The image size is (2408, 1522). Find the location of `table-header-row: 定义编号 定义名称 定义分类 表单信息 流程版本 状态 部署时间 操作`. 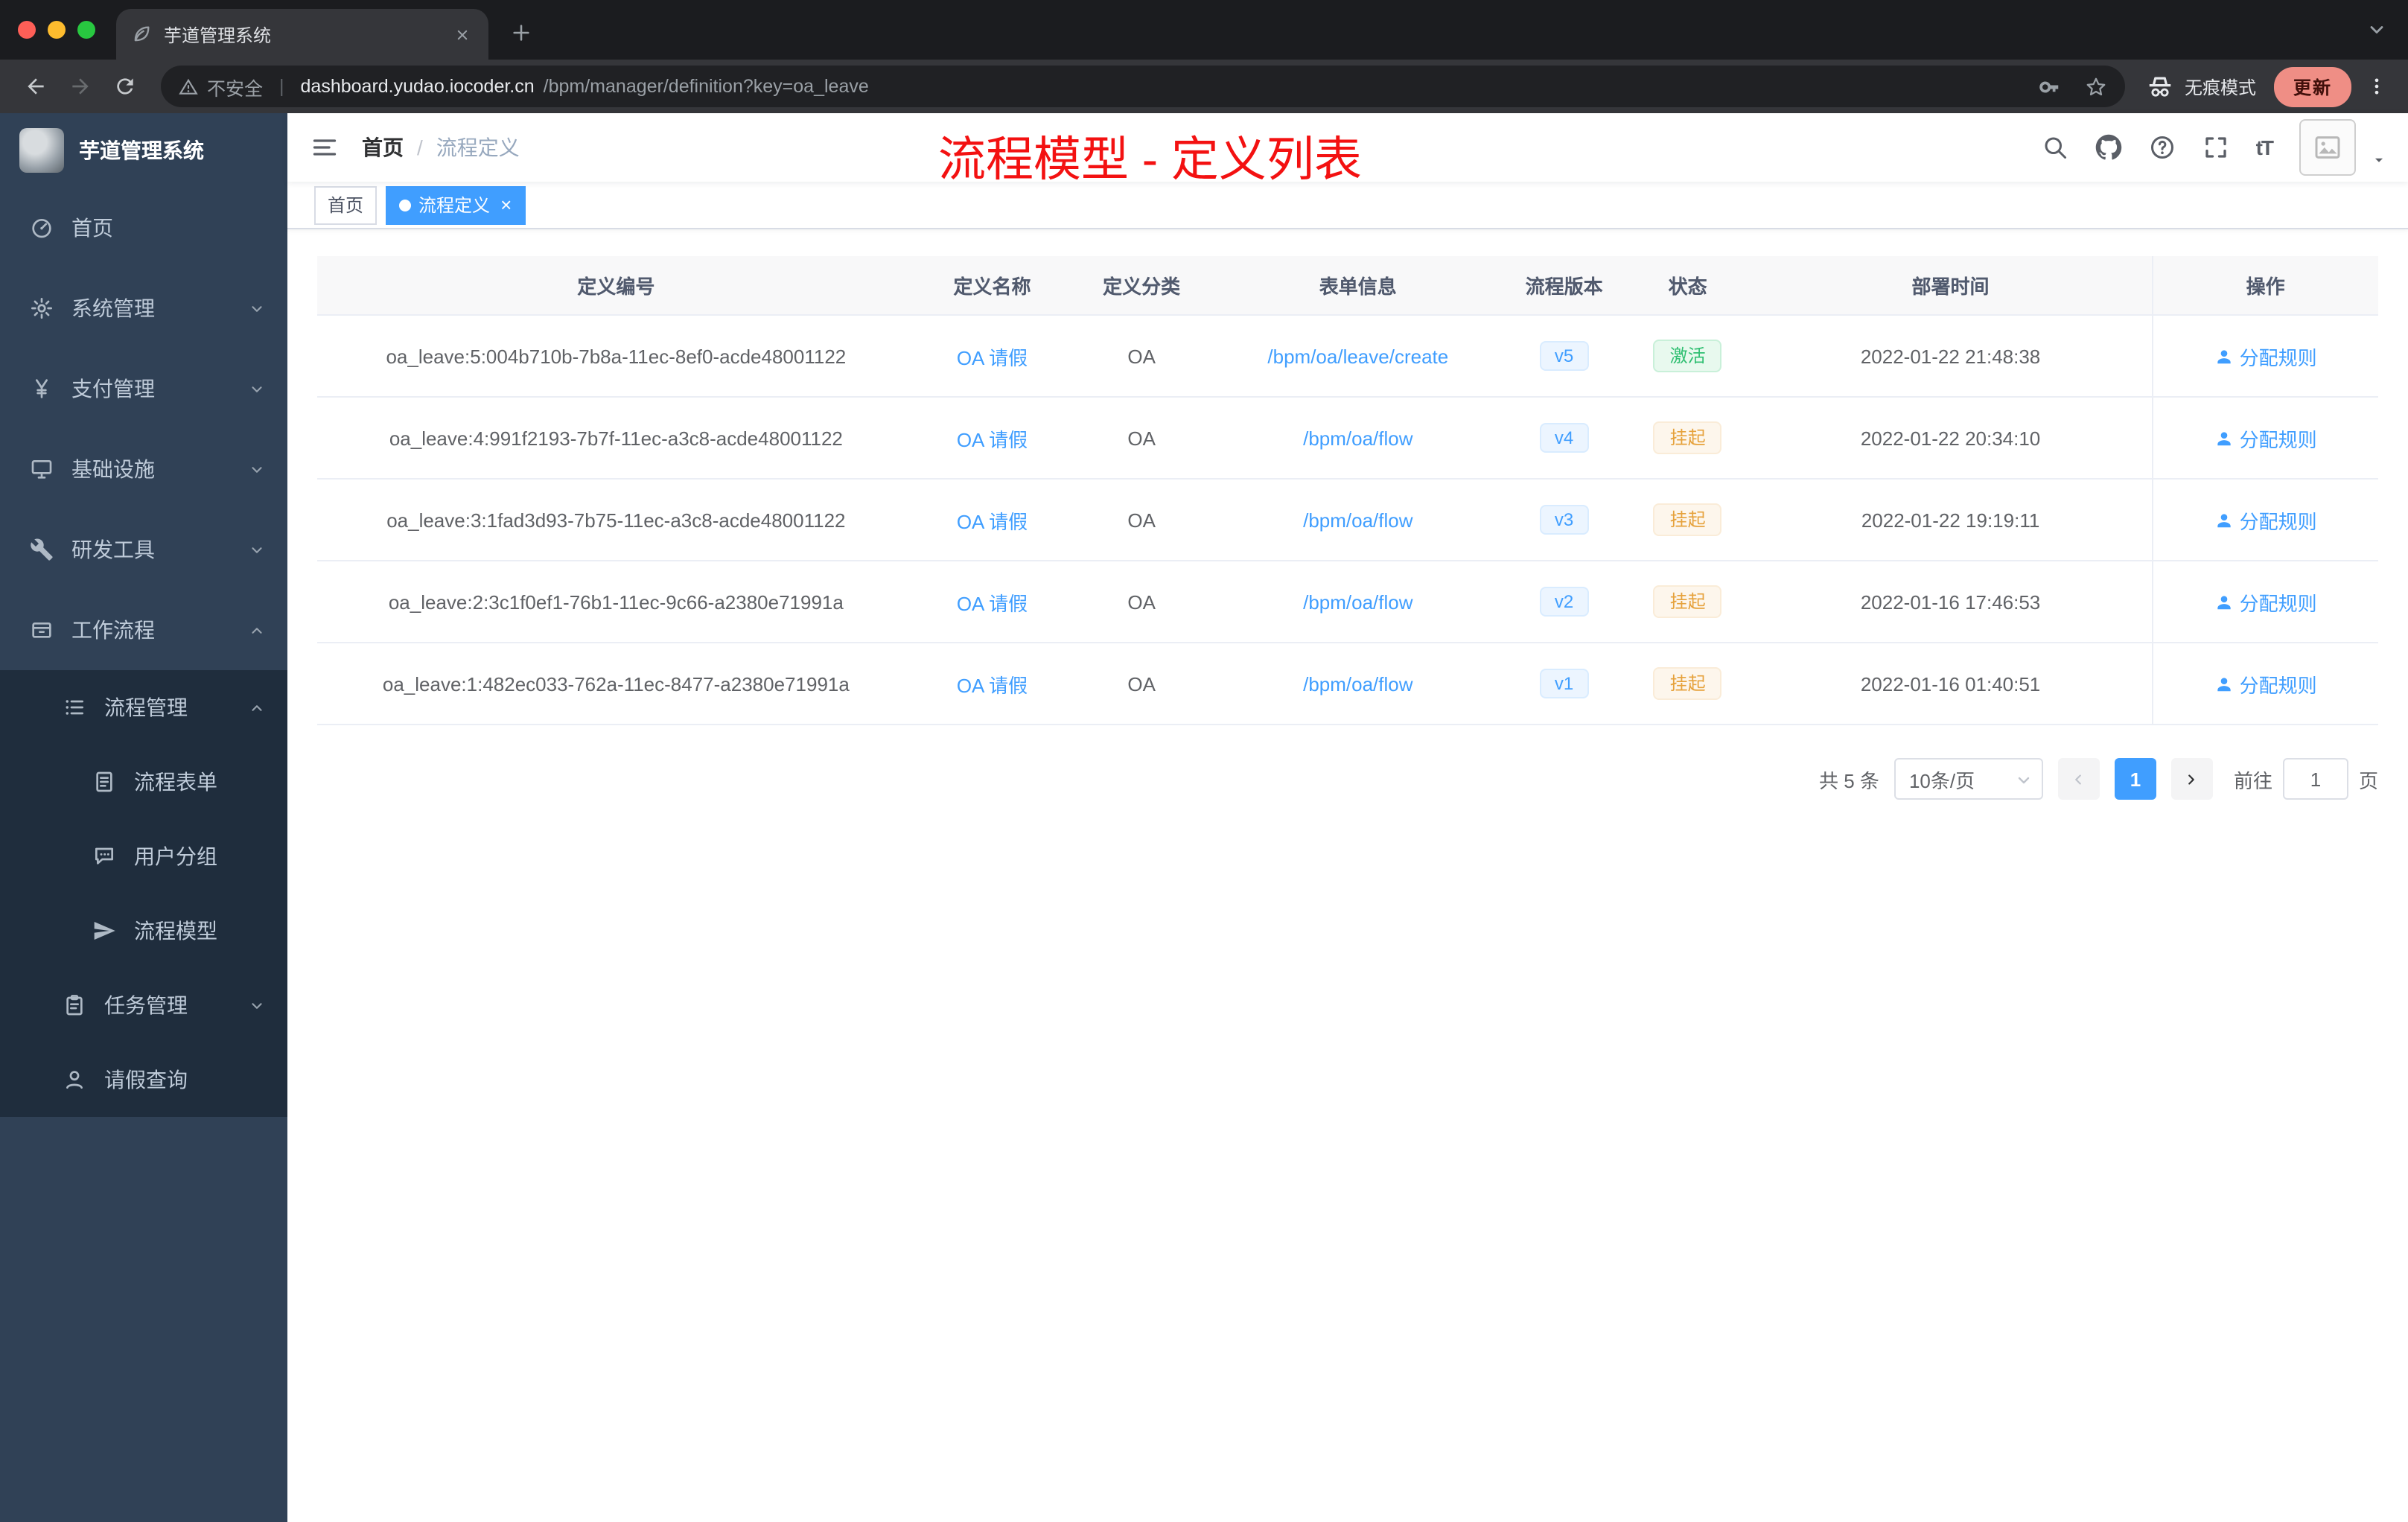

table-header-row: 定义编号 定义名称 定义分类 表单信息 流程版本 状态 部署时间 操作 is located at coordinates (1347, 286).